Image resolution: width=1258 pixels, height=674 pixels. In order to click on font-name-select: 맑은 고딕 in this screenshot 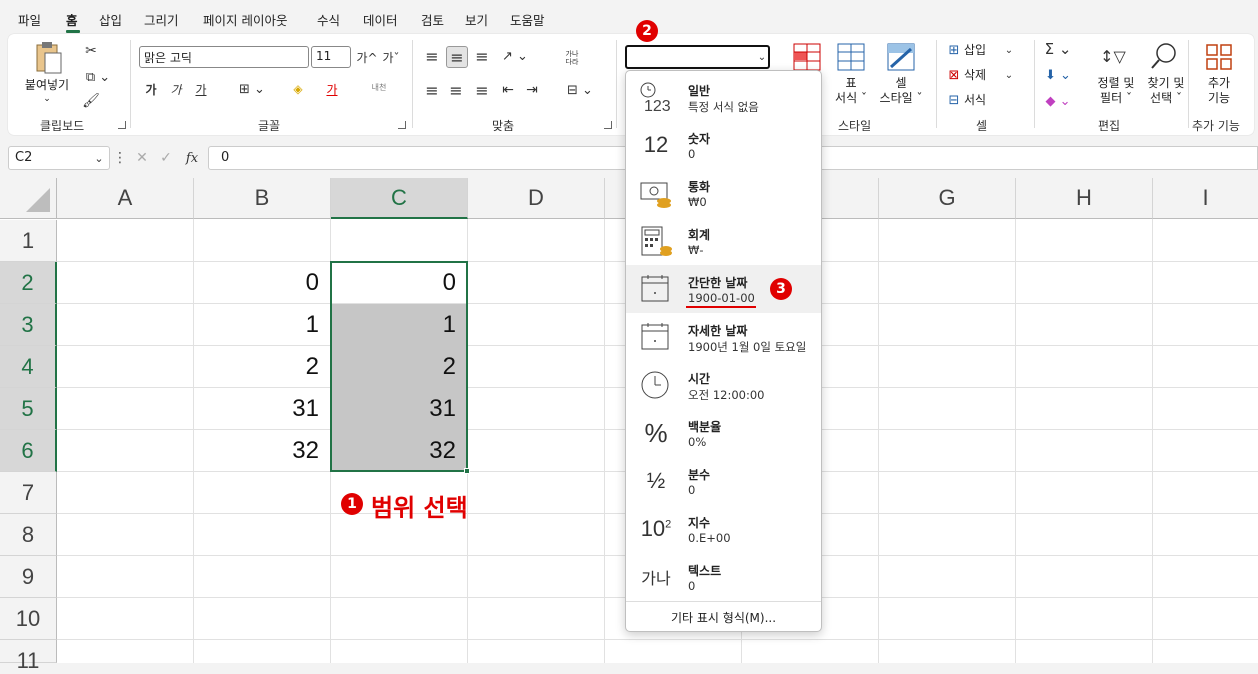, I will do `click(224, 57)`.